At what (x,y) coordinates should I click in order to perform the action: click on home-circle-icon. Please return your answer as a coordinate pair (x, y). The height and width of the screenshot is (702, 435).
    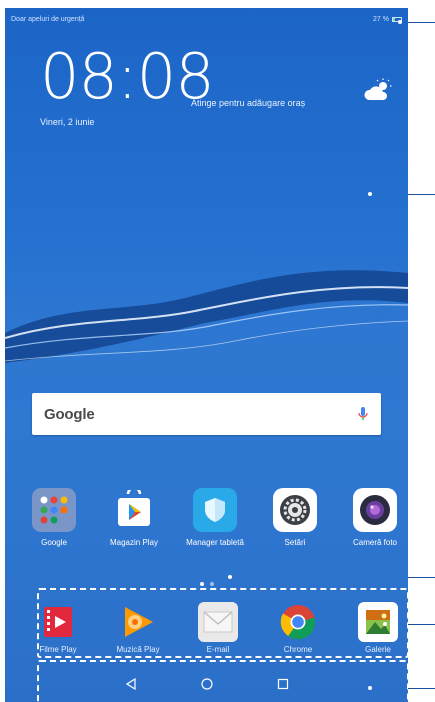
    Looking at the image, I should click on (207, 684).